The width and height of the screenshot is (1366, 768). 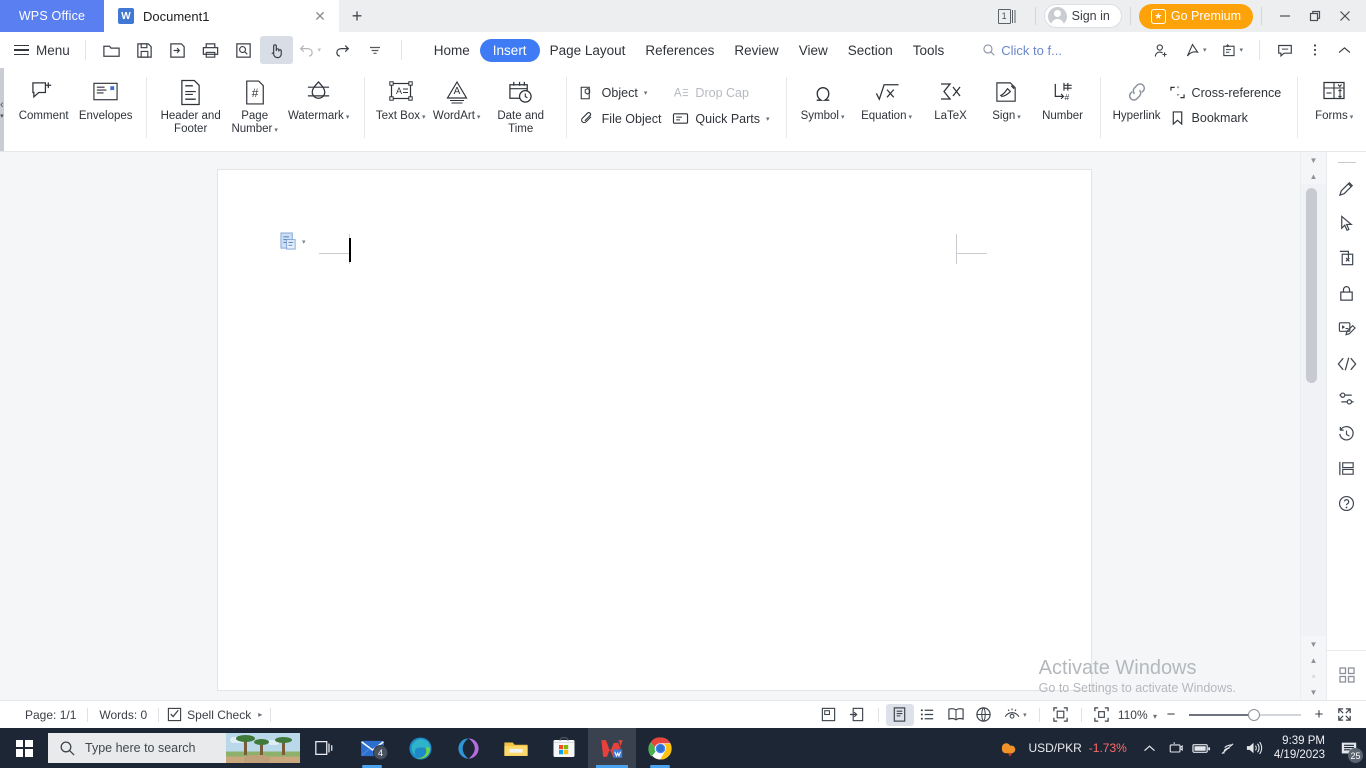 What do you see at coordinates (214, 714) in the screenshot?
I see `spell-check-button: Spell Check ▸` at bounding box center [214, 714].